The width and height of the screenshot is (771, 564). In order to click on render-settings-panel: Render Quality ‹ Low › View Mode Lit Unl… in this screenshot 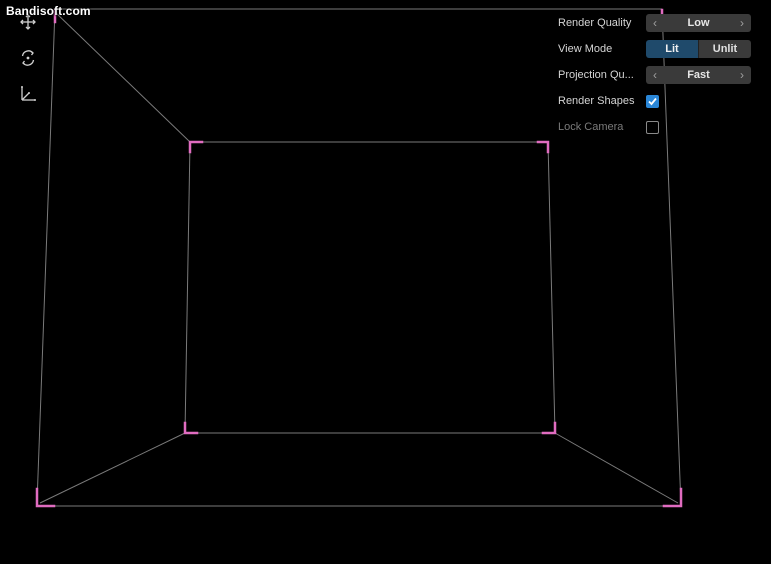, I will do `click(654, 75)`.